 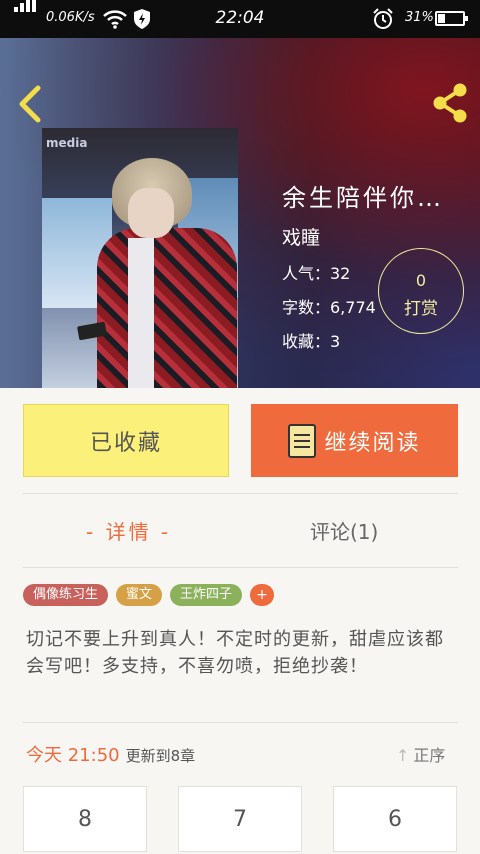 I want to click on tab-details: - 详情 -, so click(x=128, y=530).